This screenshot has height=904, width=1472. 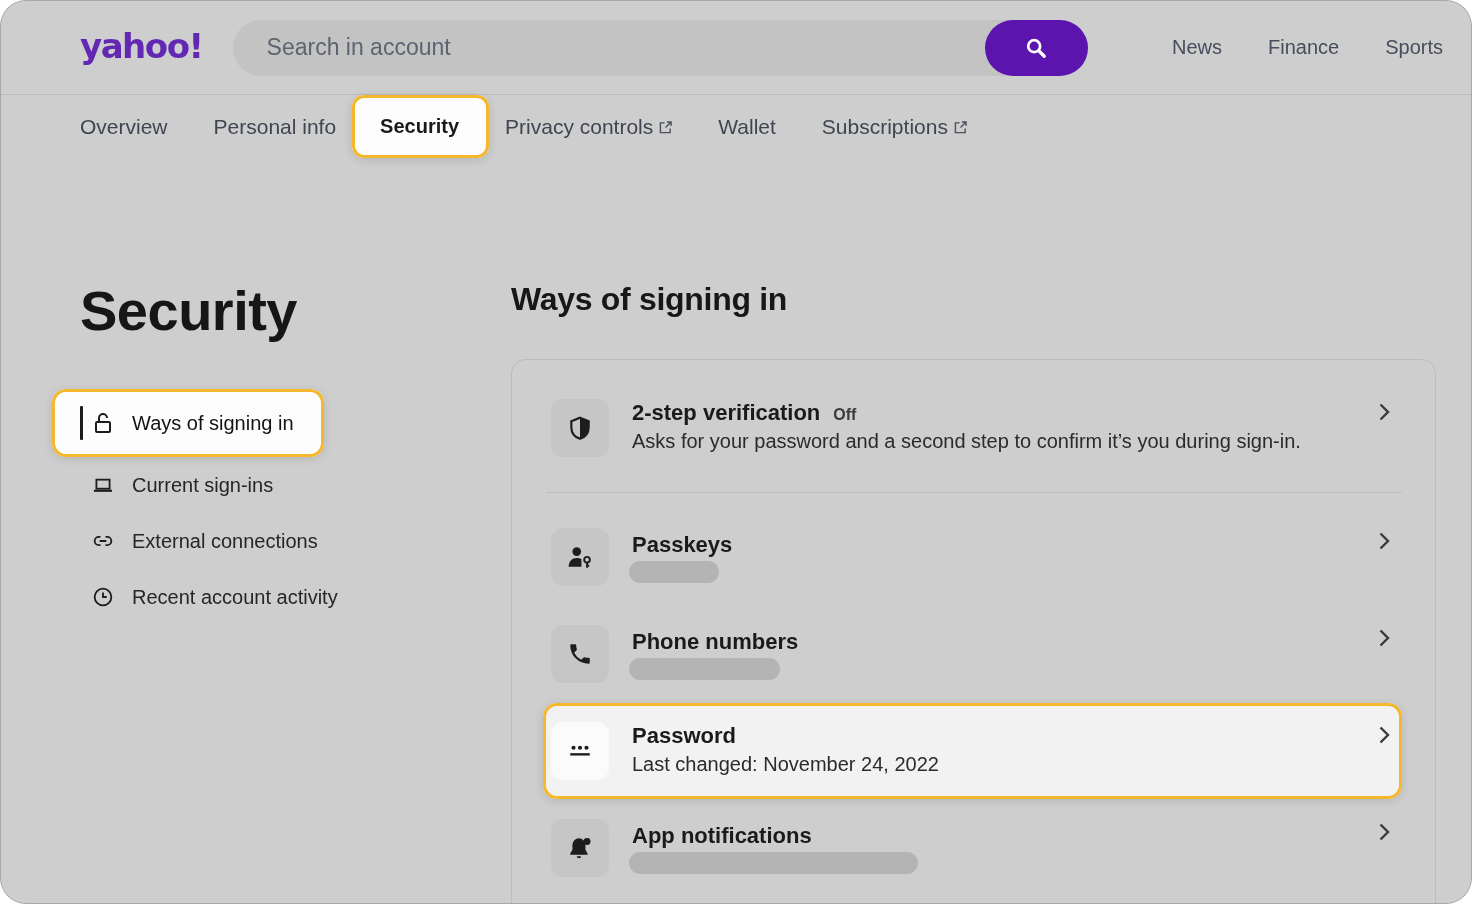 I want to click on search-input: Search in account, so click(x=619, y=47).